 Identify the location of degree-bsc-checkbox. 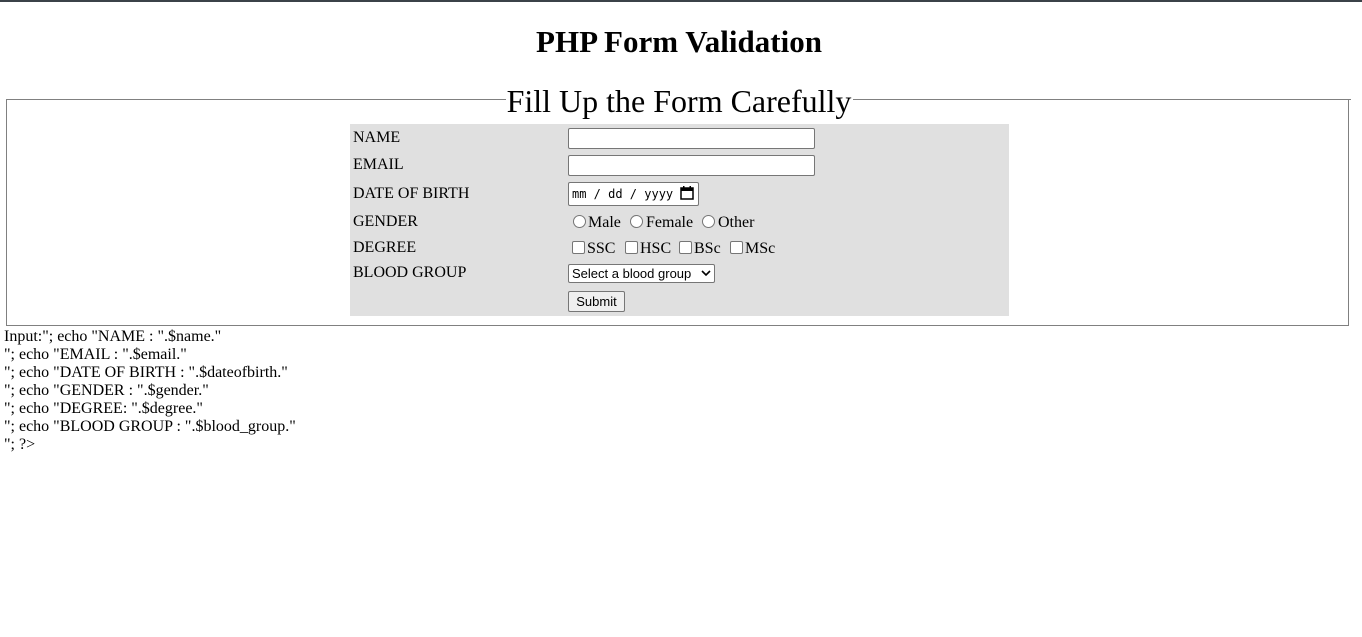
(685, 247).